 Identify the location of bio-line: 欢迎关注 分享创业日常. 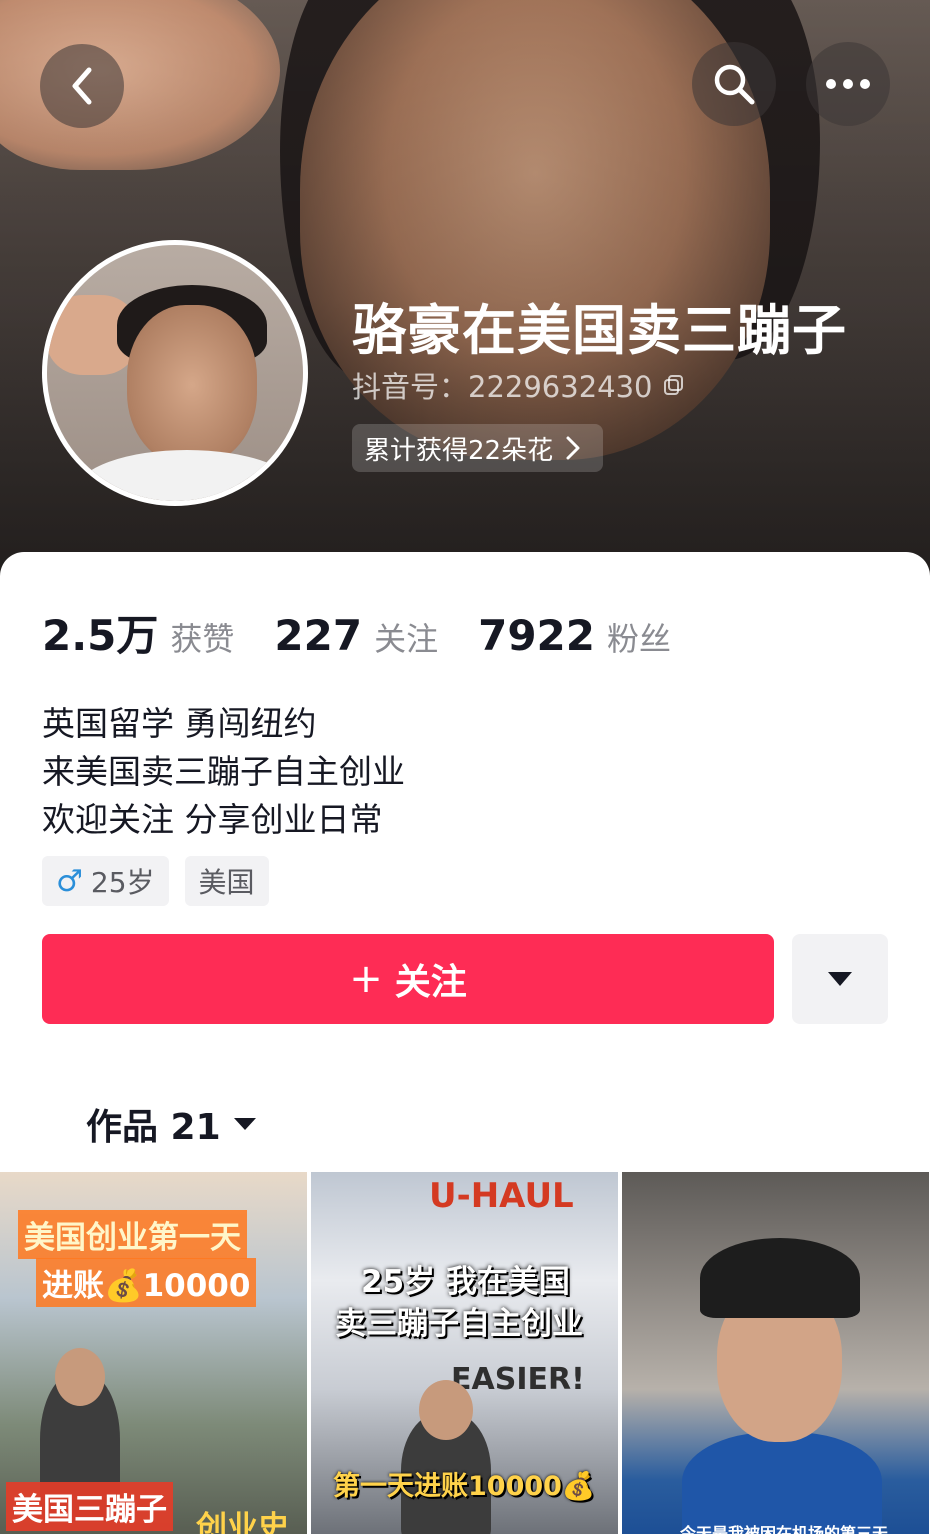
(212, 819).